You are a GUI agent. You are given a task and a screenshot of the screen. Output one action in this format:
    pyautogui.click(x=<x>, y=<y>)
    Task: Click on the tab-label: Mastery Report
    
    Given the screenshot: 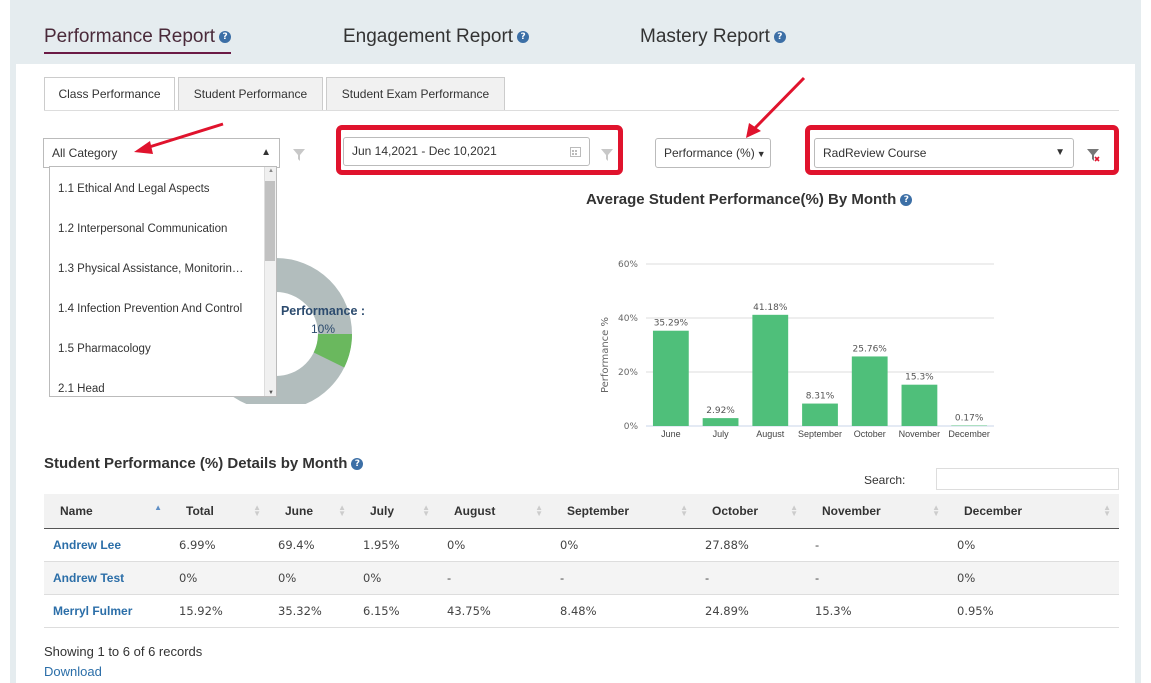 What is the action you would take?
    pyautogui.click(x=705, y=36)
    